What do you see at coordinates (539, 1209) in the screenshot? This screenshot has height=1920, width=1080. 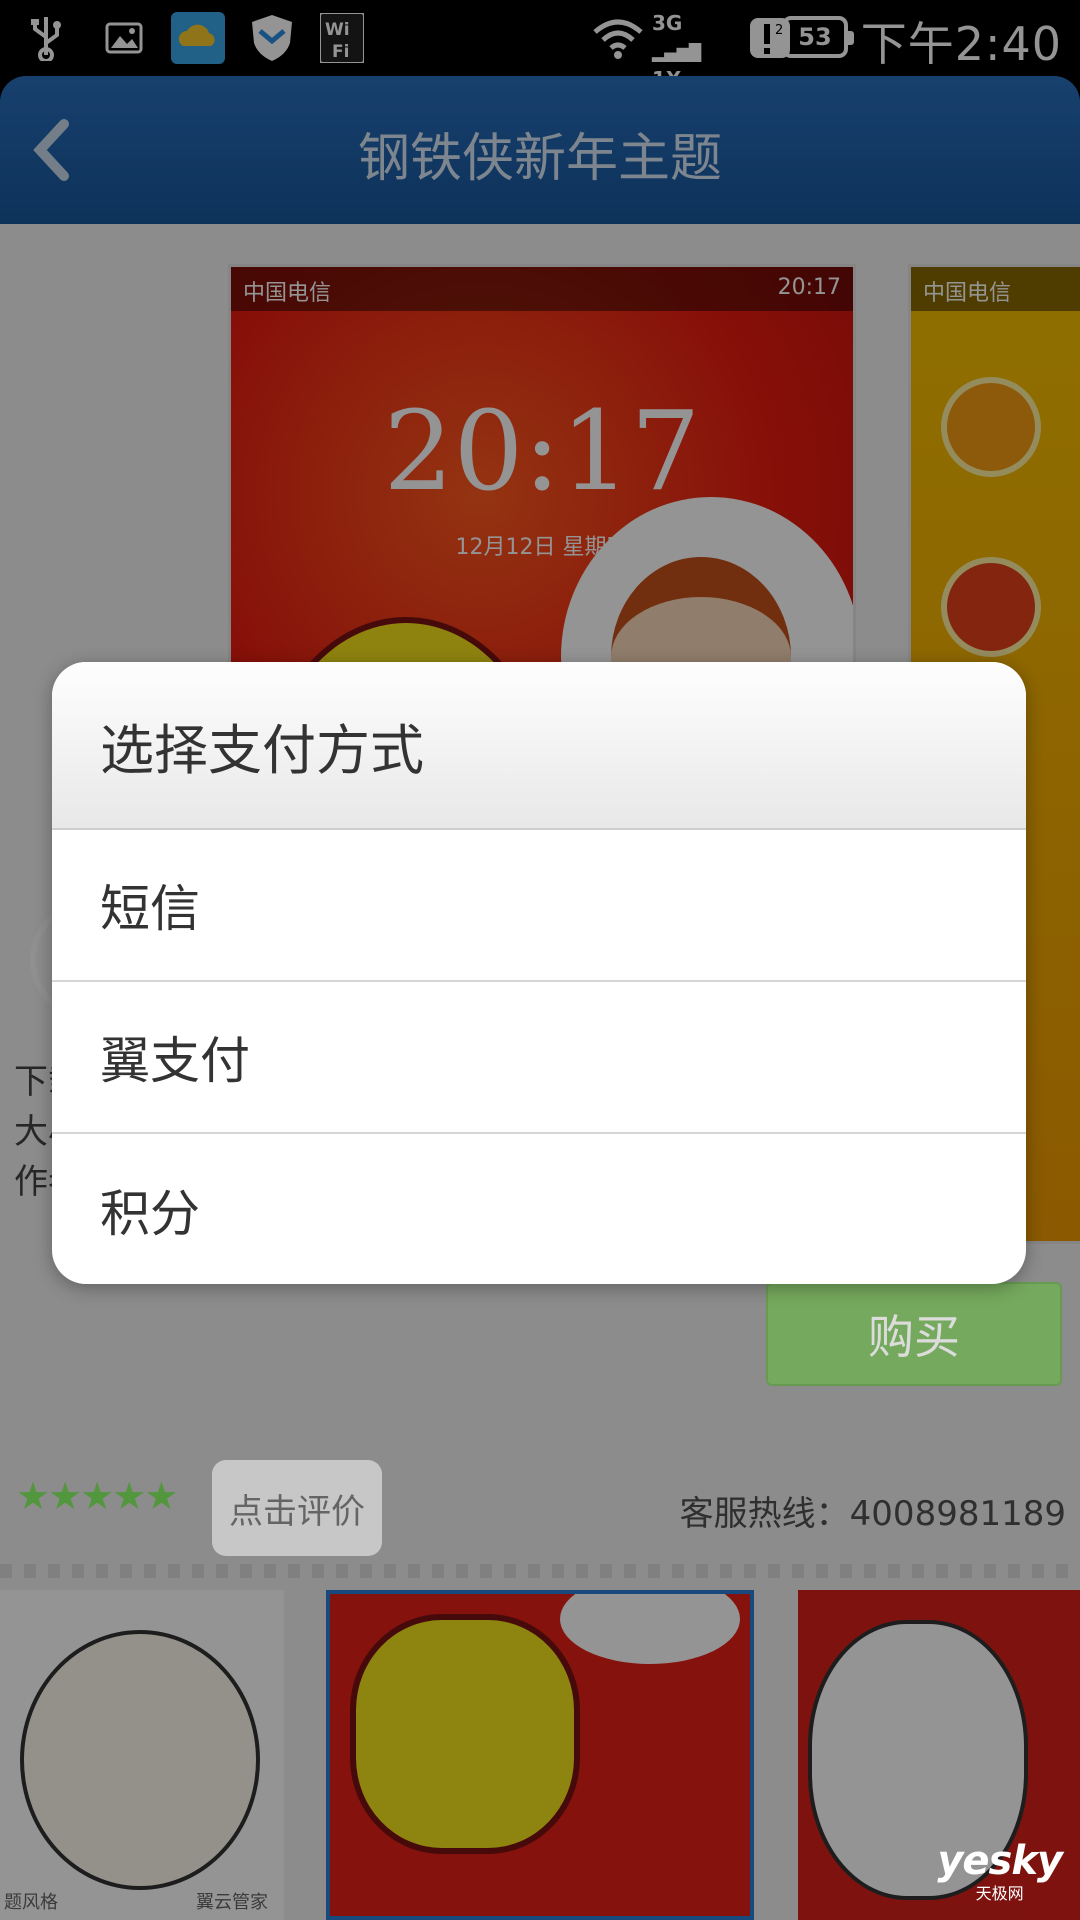 I see `payment-option-points: 积分` at bounding box center [539, 1209].